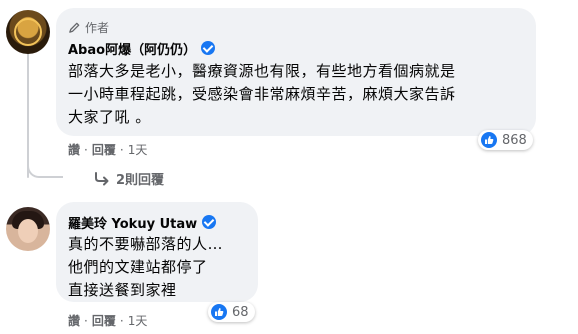 This screenshot has height=334, width=578. Describe the element at coordinates (102, 178) in the screenshot. I see `reply-arrow-icon` at that location.